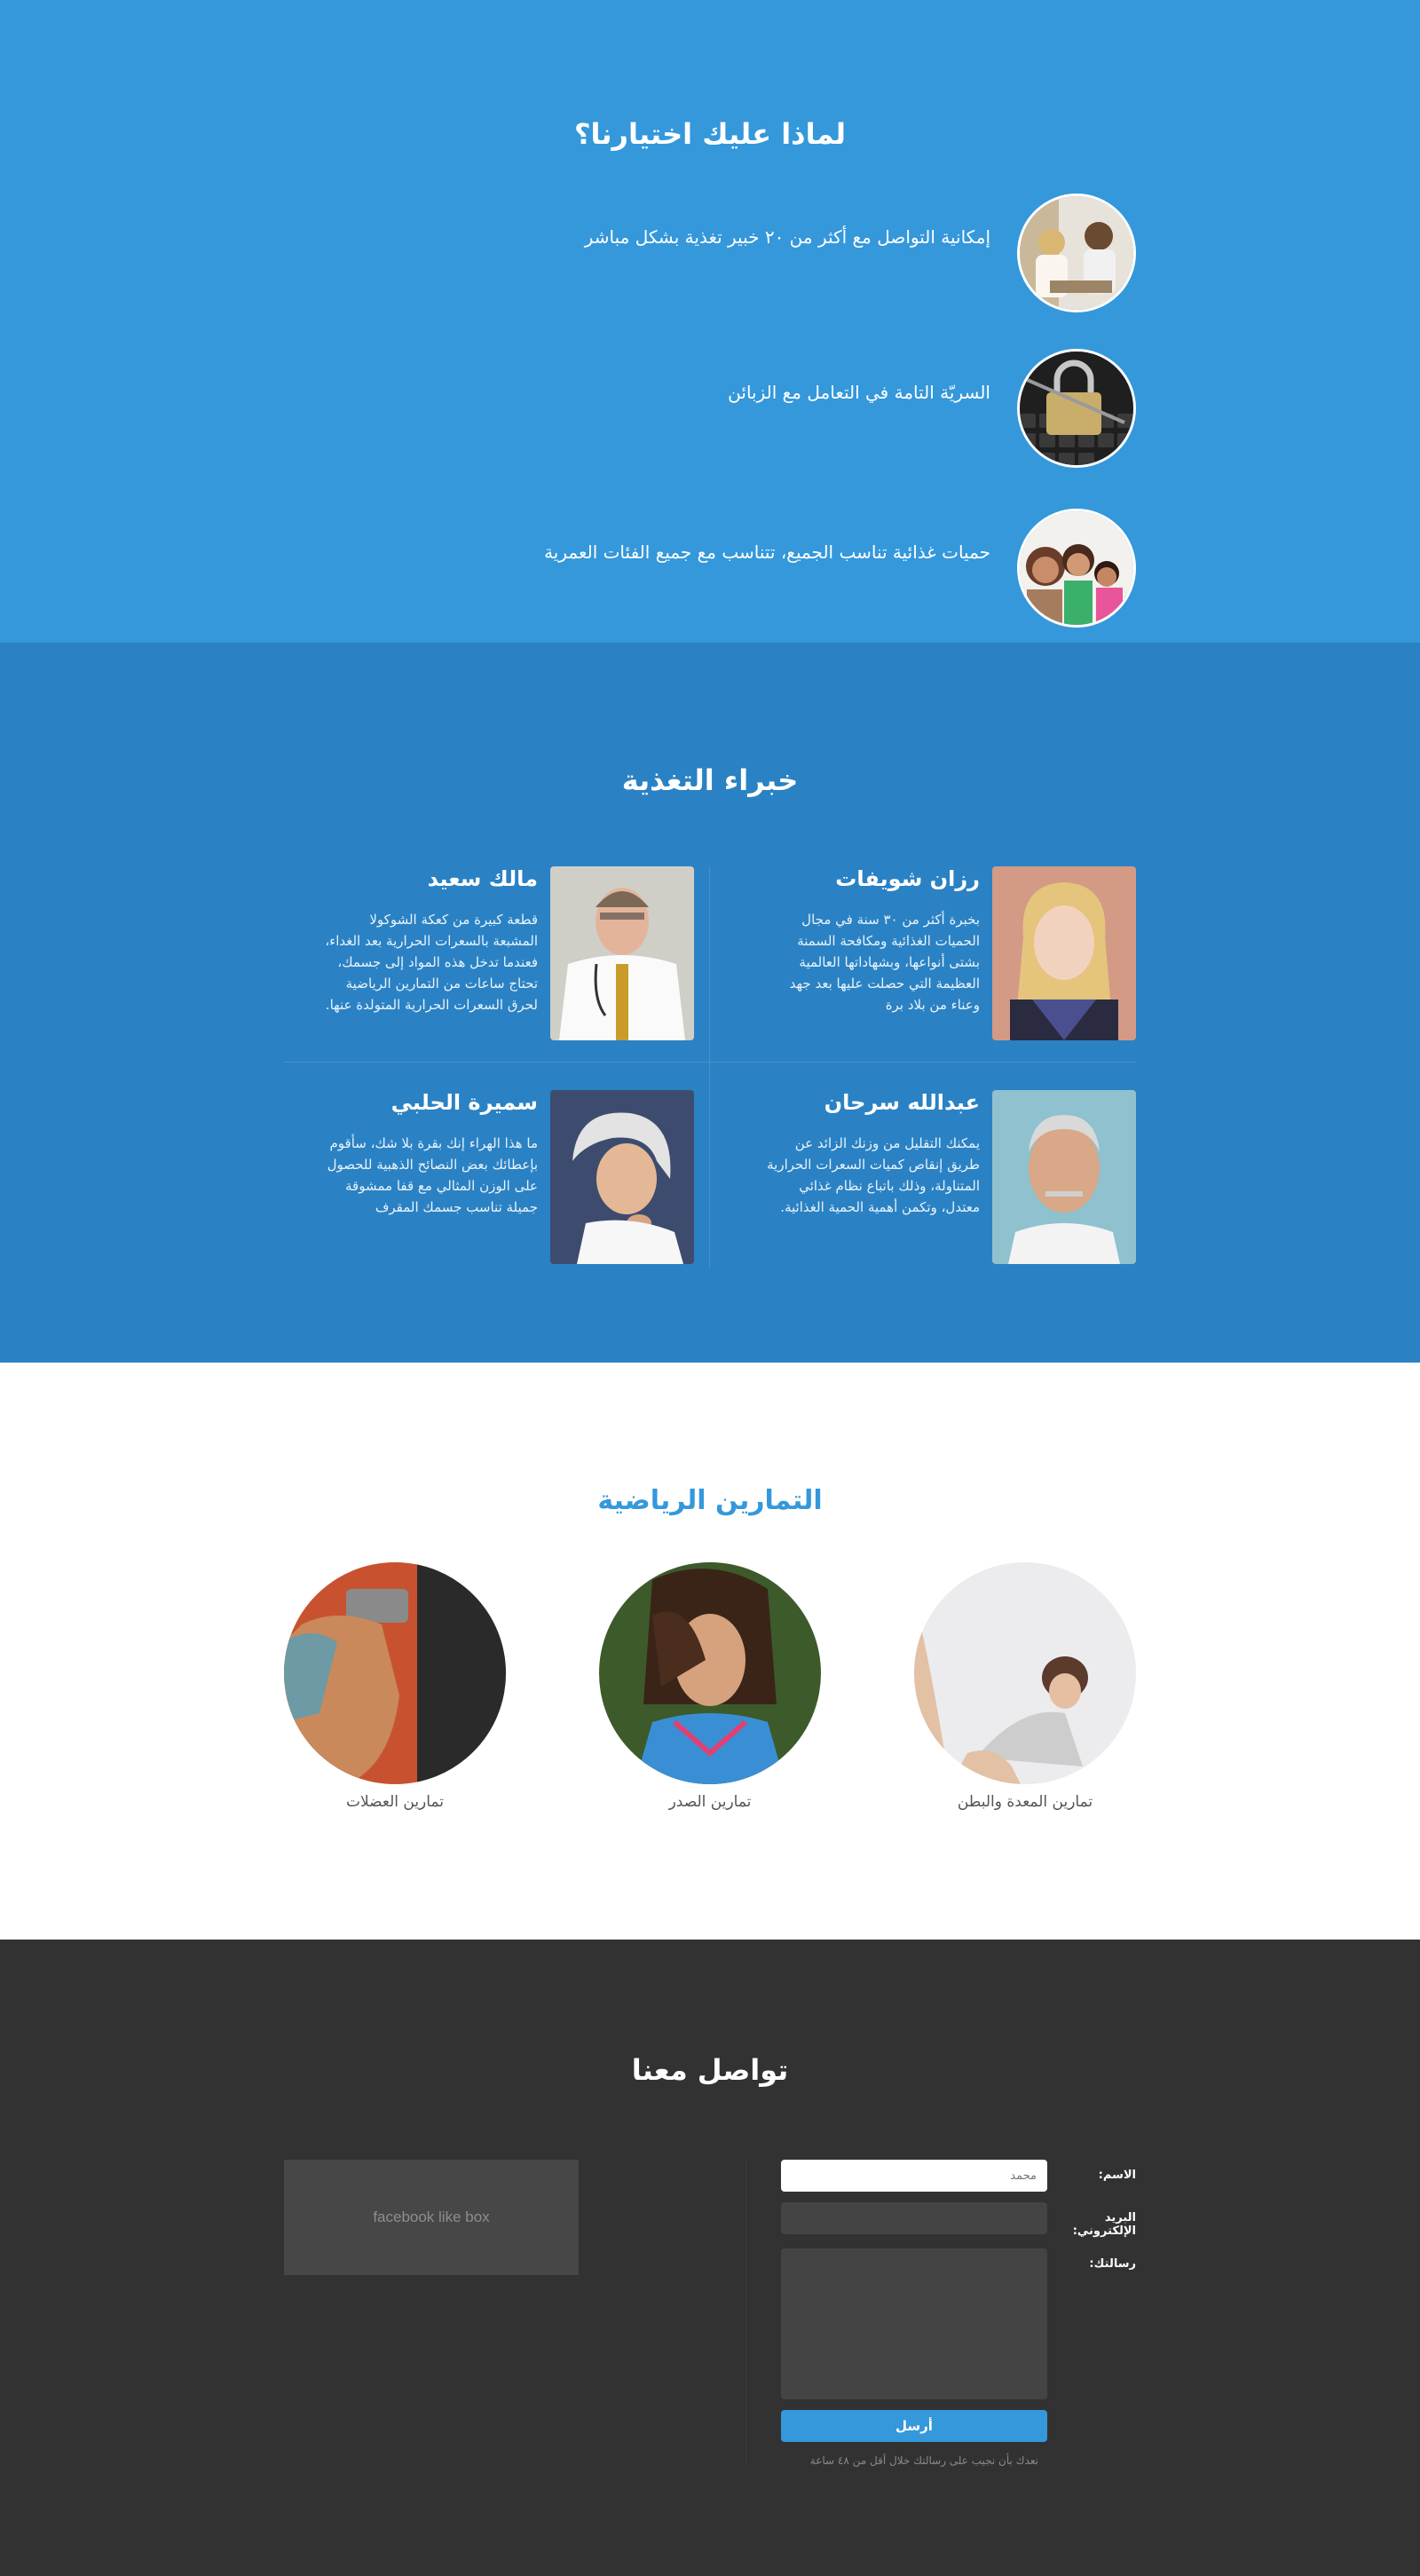 This screenshot has height=2576, width=1420. What do you see at coordinates (710, 780) in the screenshot?
I see `experts-section-title: خبراء التغذية` at bounding box center [710, 780].